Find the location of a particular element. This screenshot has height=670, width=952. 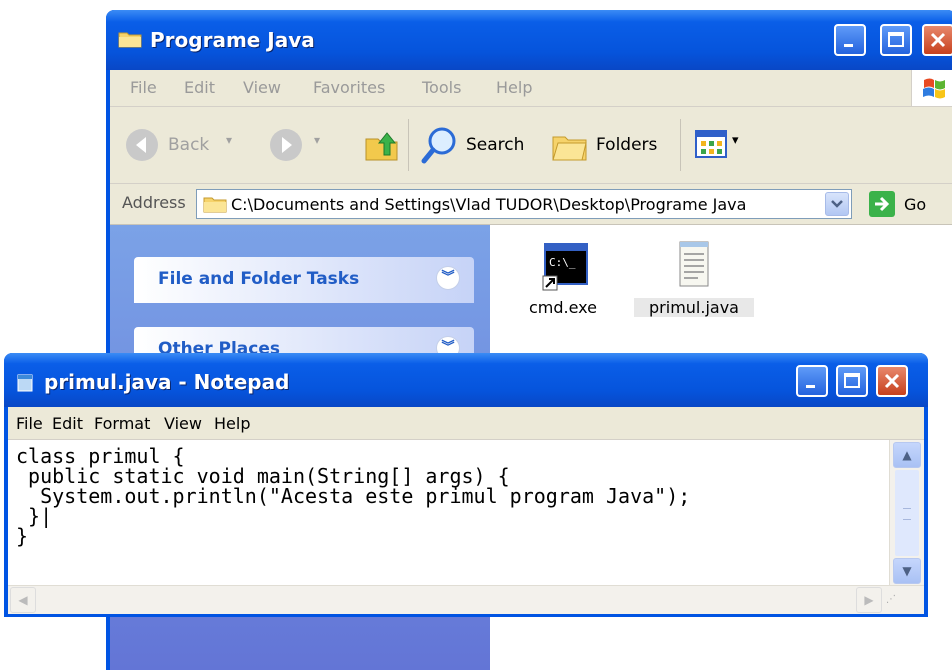

up-folder-icon is located at coordinates (382, 145).